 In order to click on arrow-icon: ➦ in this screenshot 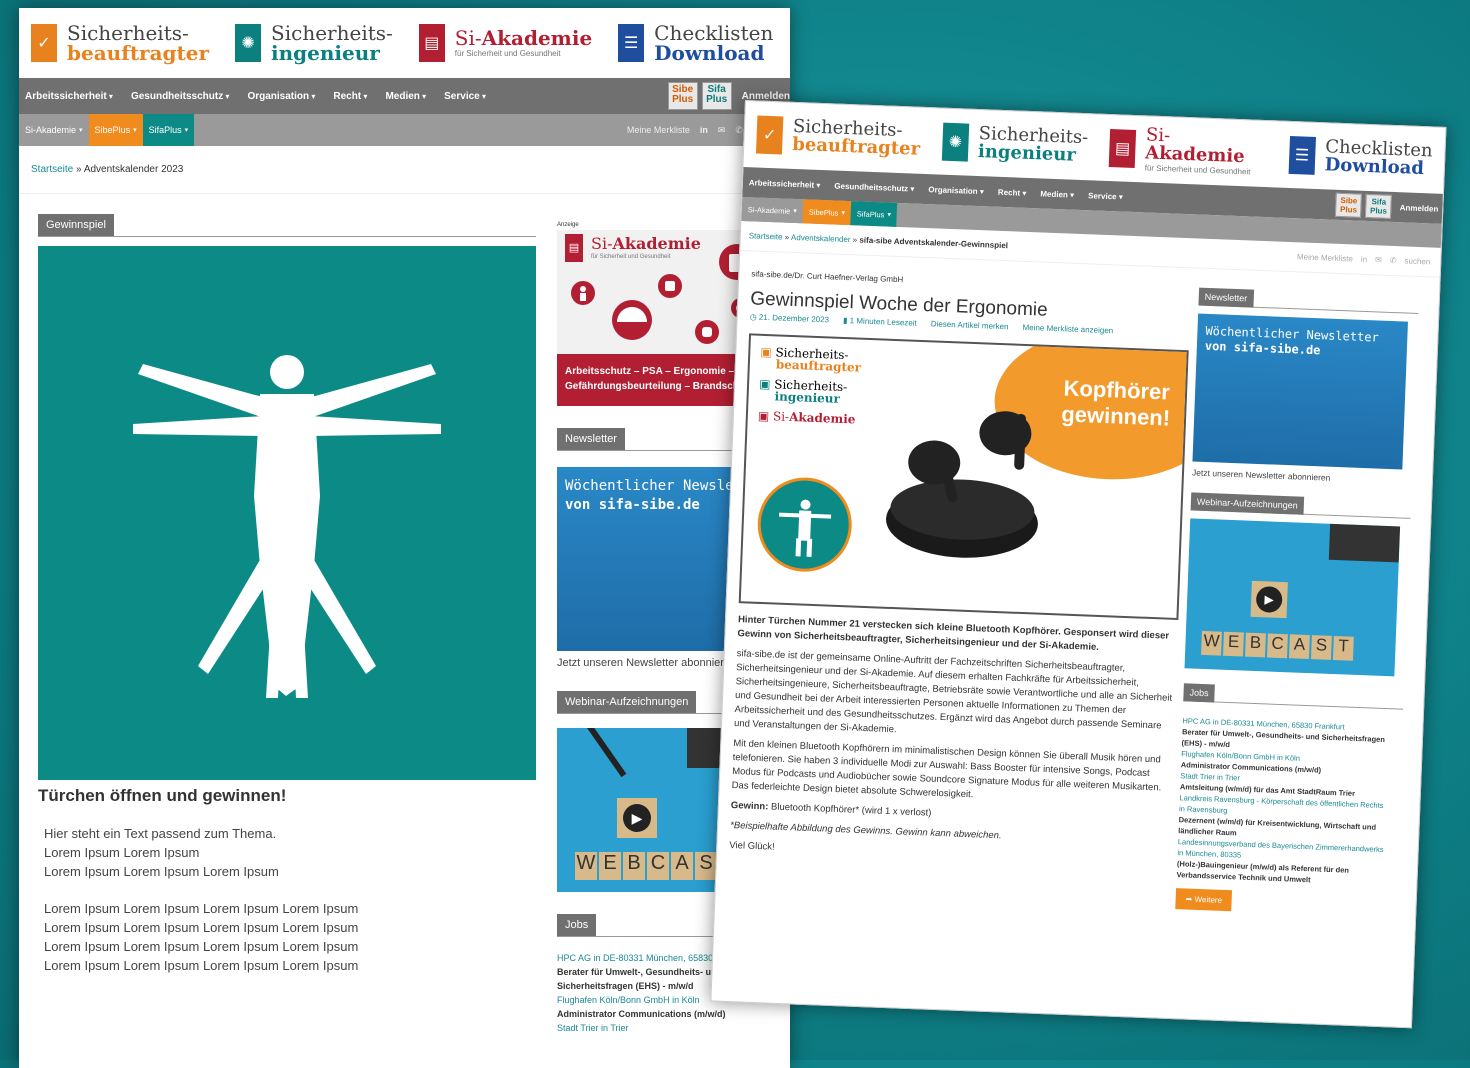, I will do `click(1190, 899)`.